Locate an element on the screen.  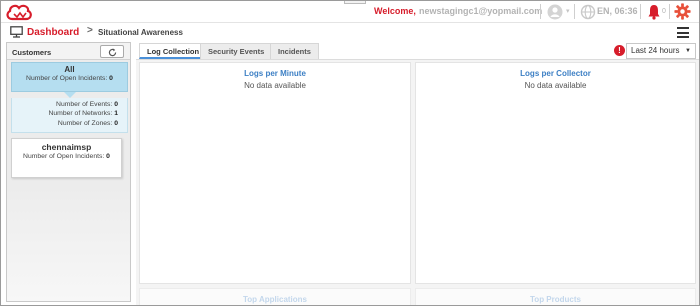
collapse-handle is located at coordinates (355, 2).